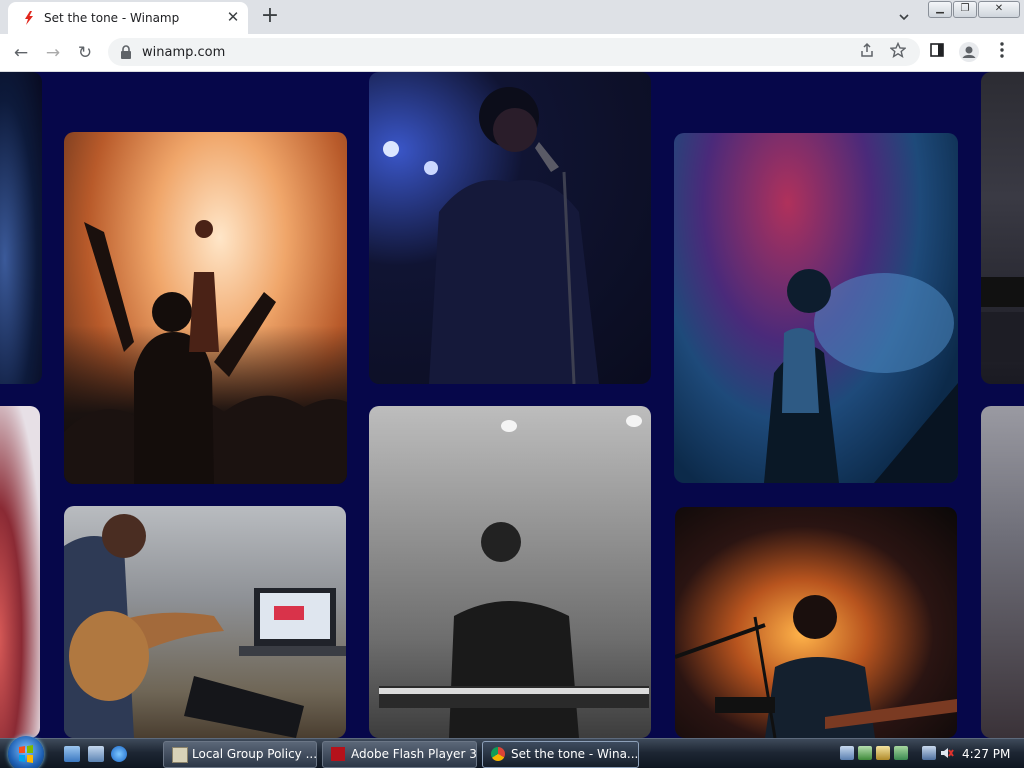 This screenshot has width=1024, height=768. What do you see at coordinates (898, 52) in the screenshot?
I see `bookmark-star-icon` at bounding box center [898, 52].